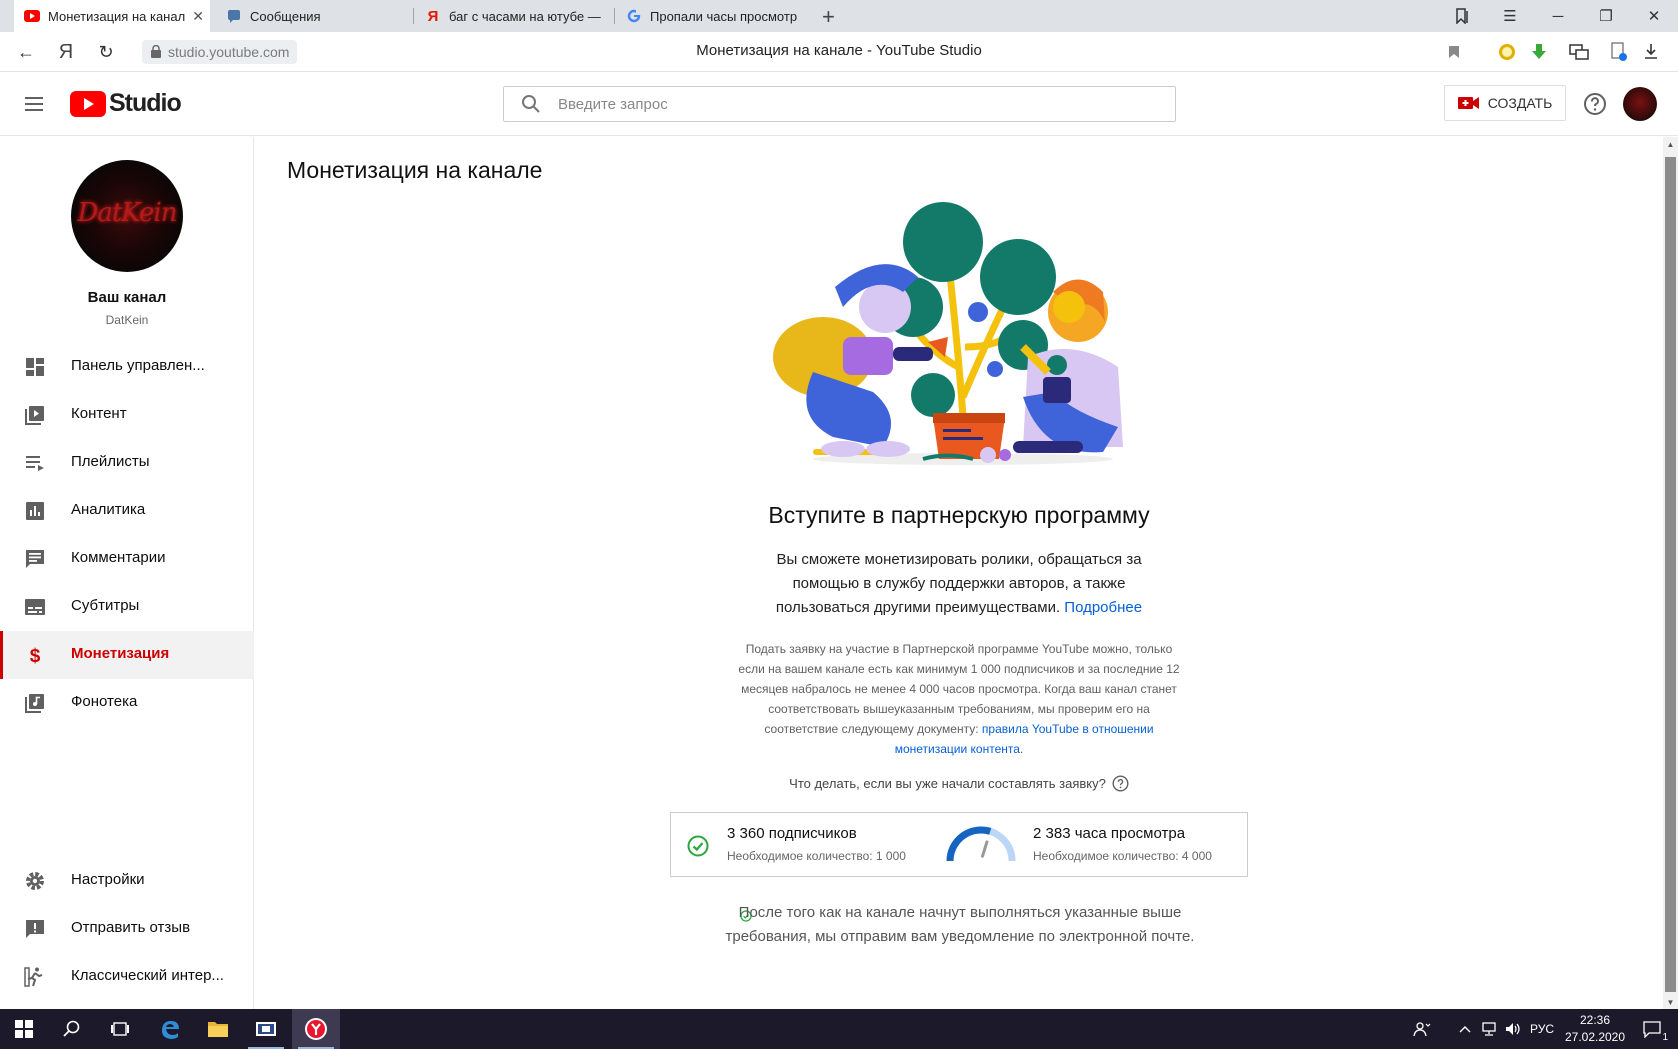  Describe the element at coordinates (1465, 1029) in the screenshot. I see `tray-chevron-up-icon` at that location.